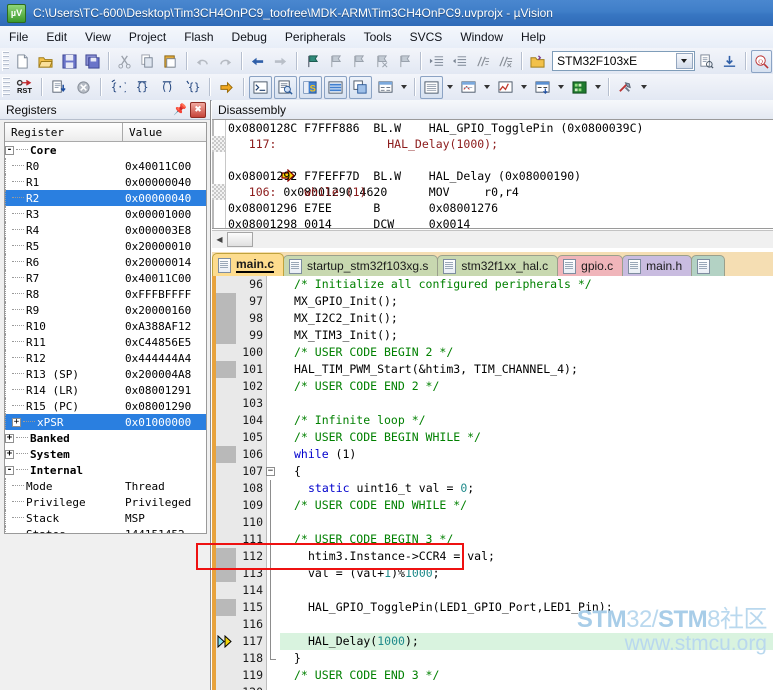 The height and width of the screenshot is (690, 773). What do you see at coordinates (492, 675) in the screenshot?
I see `code-line: 119 /* USER CODE END 3 */` at bounding box center [492, 675].